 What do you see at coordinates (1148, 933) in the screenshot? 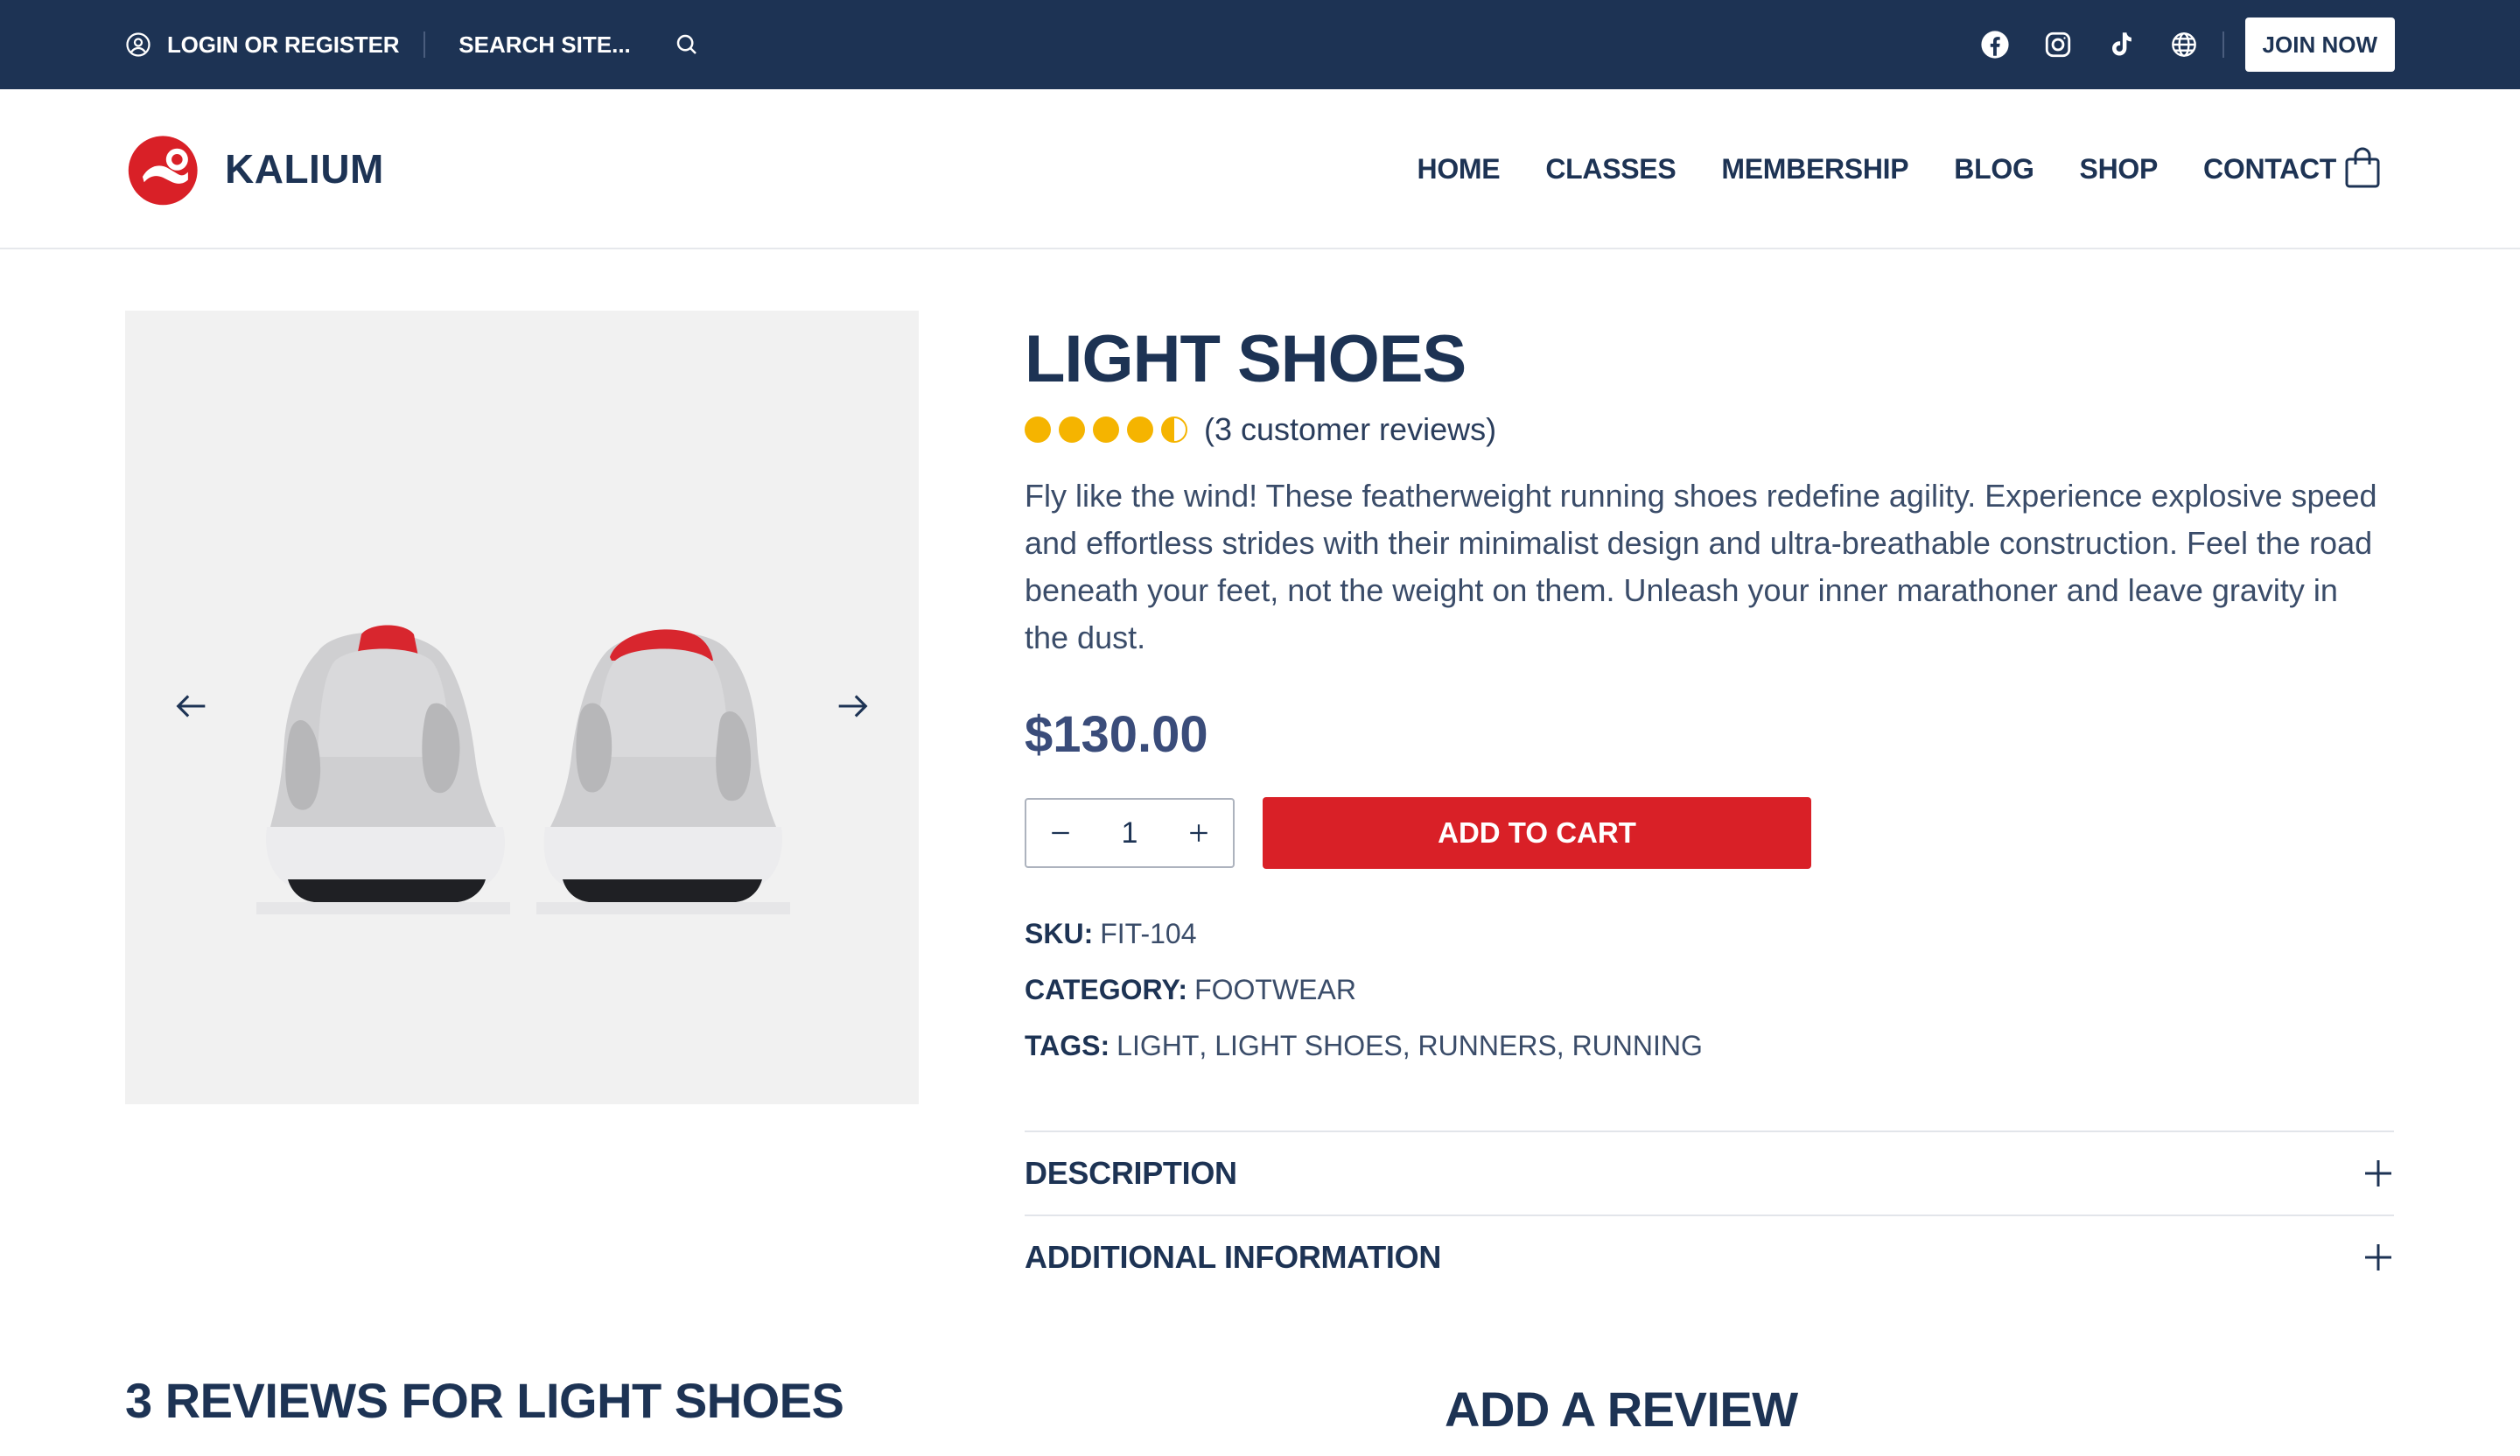
I see `sku-value: FIT-104` at bounding box center [1148, 933].